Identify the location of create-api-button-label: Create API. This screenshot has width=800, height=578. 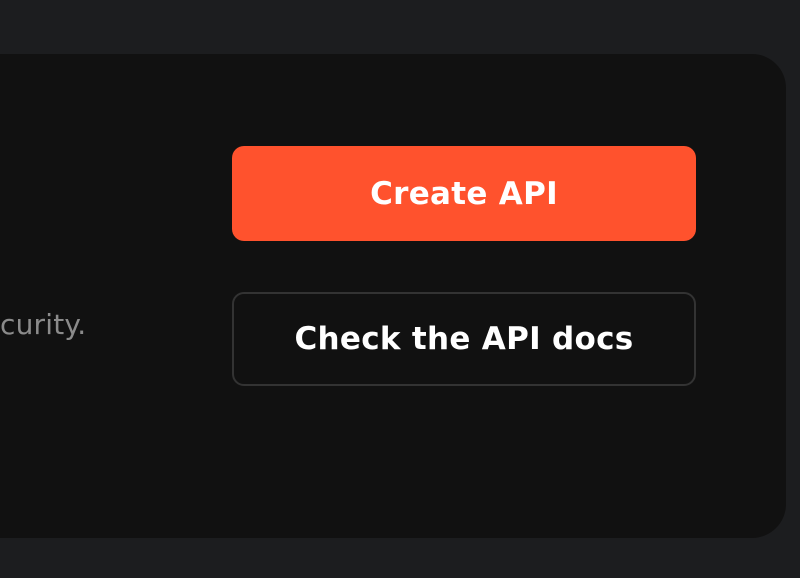
(464, 193).